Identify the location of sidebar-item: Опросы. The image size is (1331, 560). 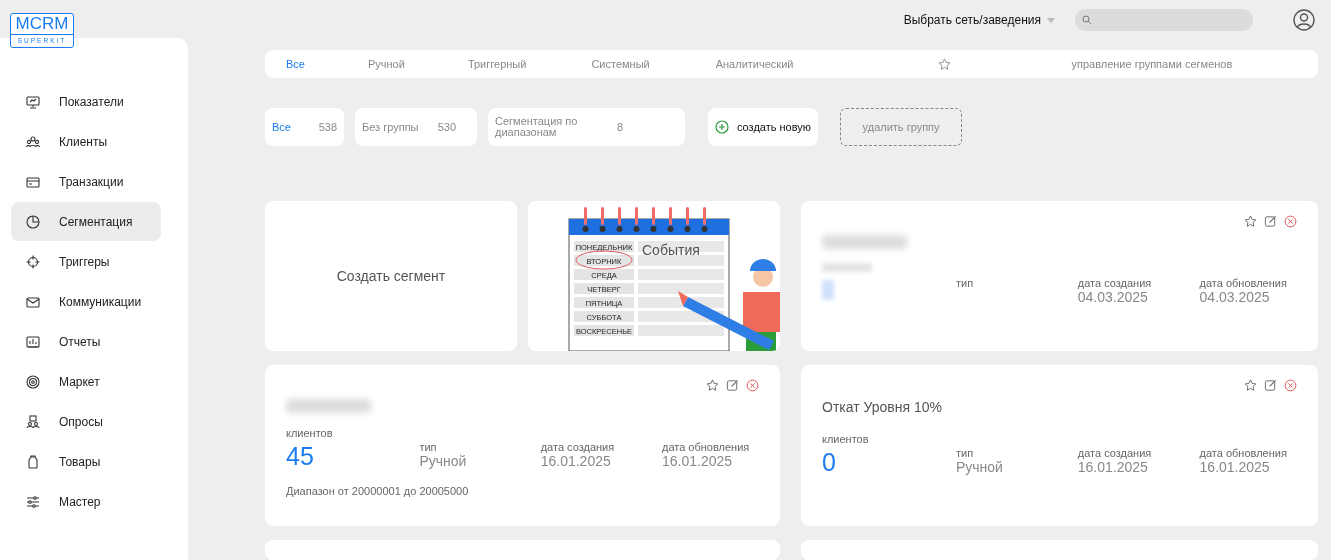
(86, 421).